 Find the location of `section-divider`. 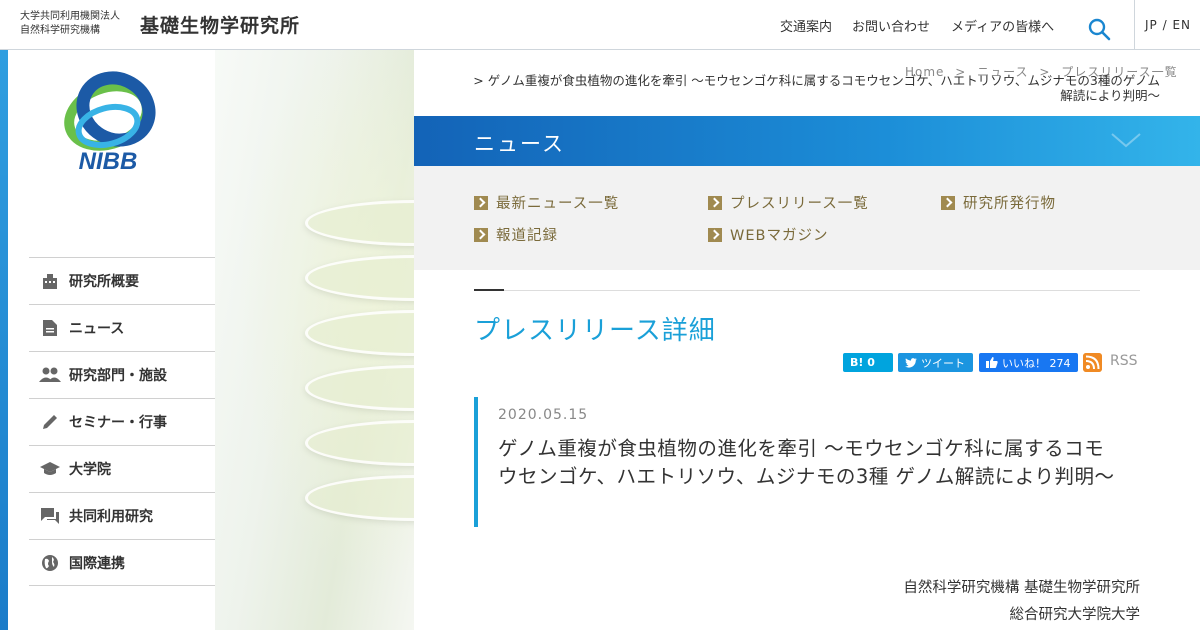

section-divider is located at coordinates (807, 290).